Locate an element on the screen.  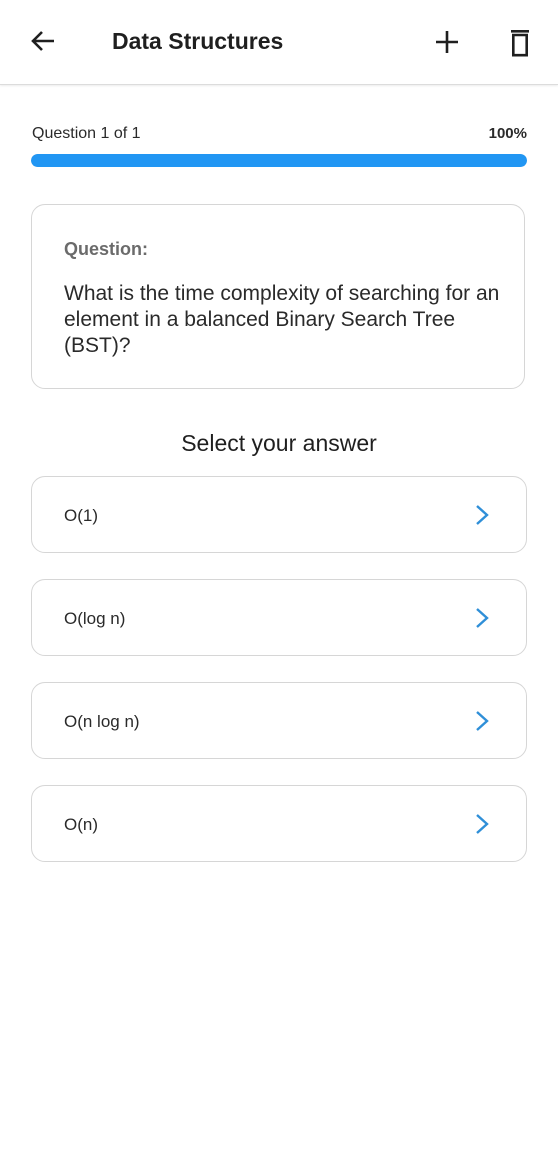
arrow-left-icon is located at coordinates (42, 41).